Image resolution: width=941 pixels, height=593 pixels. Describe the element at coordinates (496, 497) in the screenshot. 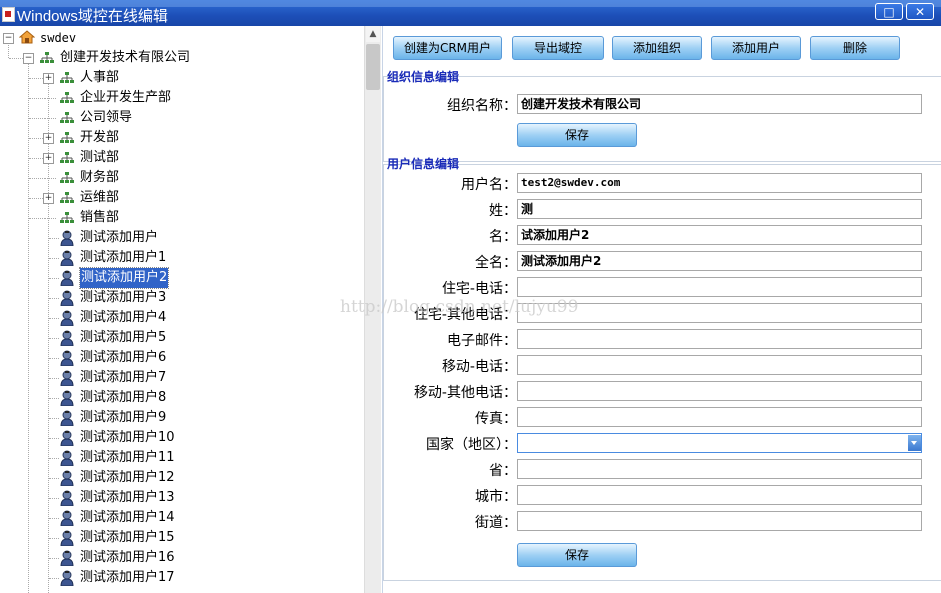

I see `user-field-label: 城市：` at that location.